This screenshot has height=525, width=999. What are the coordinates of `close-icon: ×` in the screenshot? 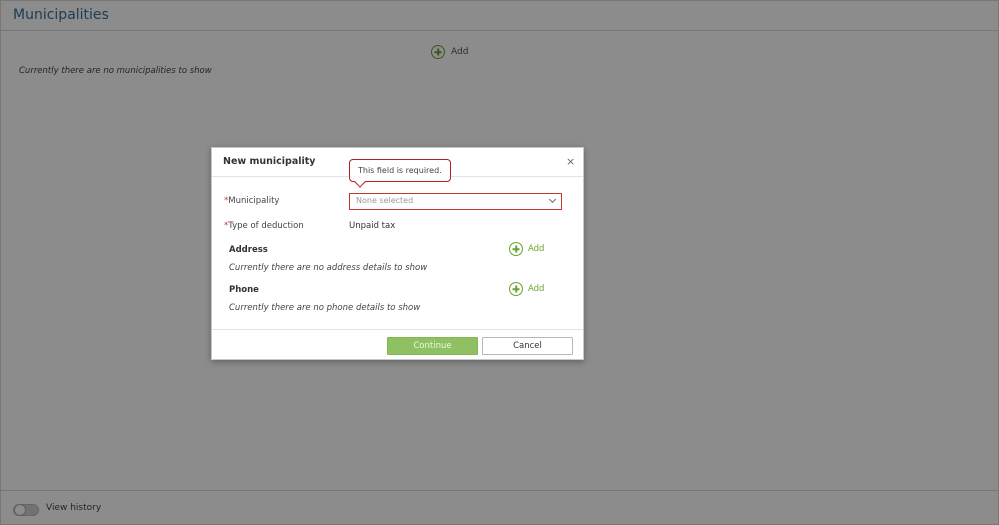 It's located at (570, 161).